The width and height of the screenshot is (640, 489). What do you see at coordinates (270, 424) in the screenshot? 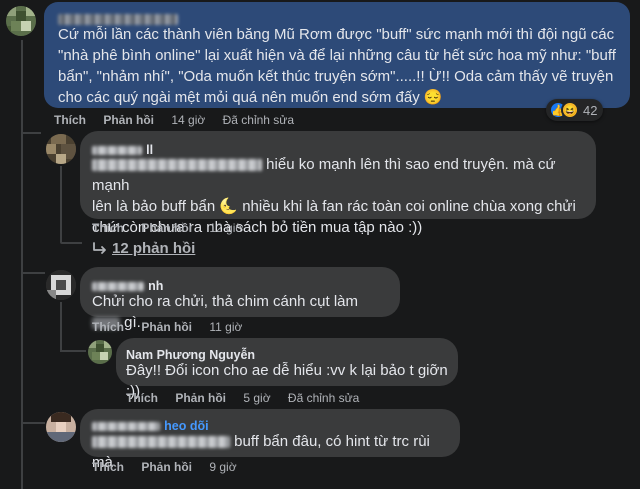
I see `comment-author: heo dõi` at bounding box center [270, 424].